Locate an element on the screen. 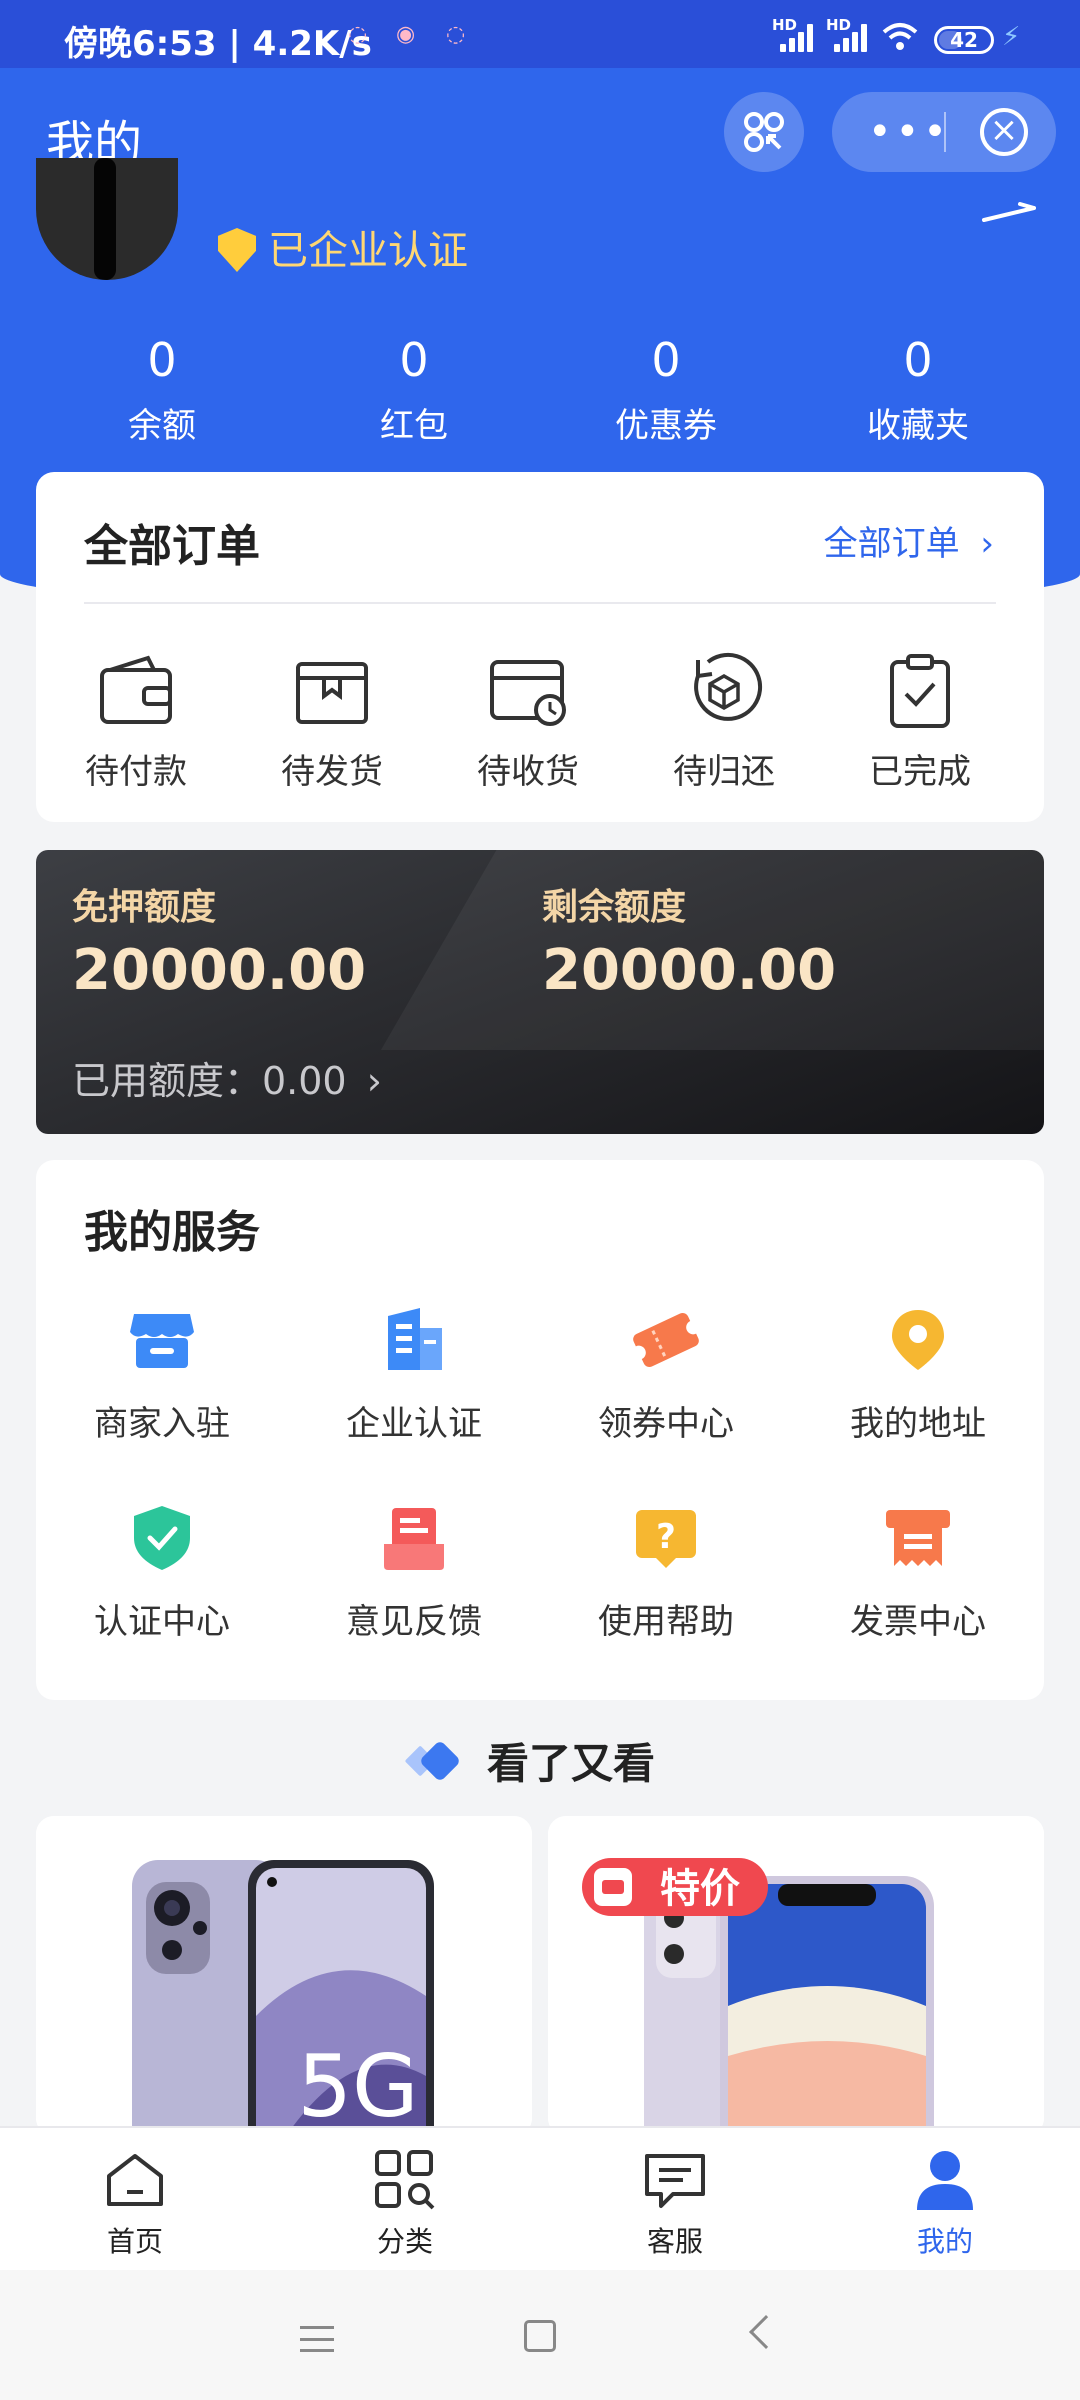 The image size is (1080, 2400). edit-profile-icon is located at coordinates (1009, 213).